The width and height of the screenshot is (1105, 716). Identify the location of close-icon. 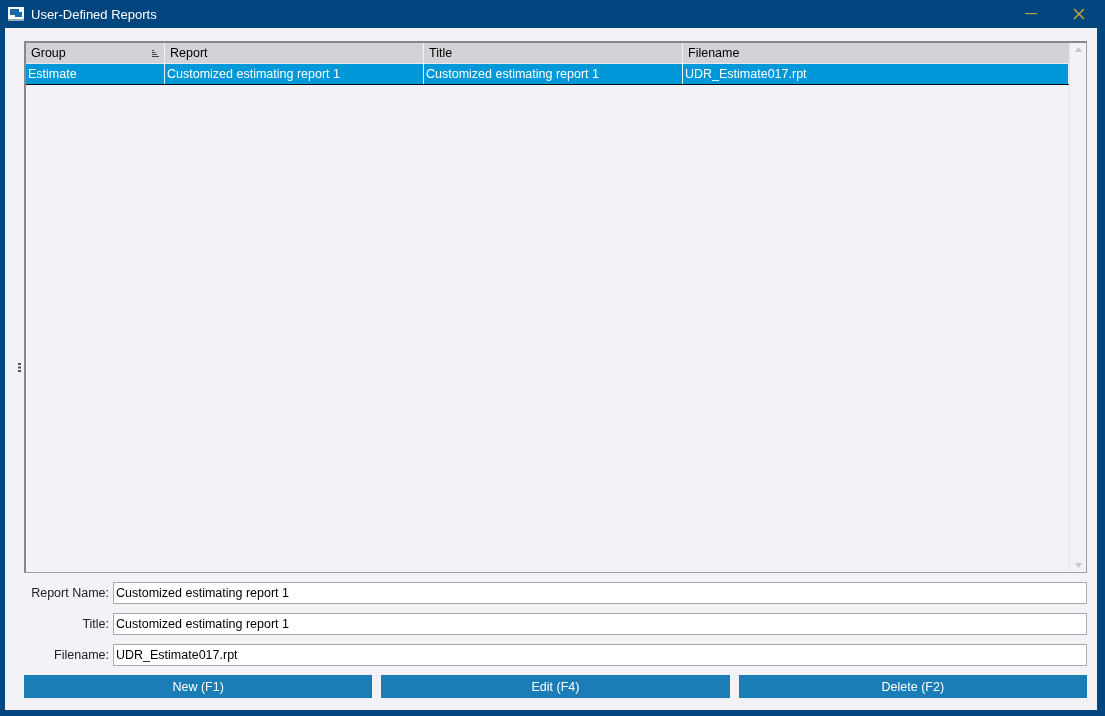
(1079, 14).